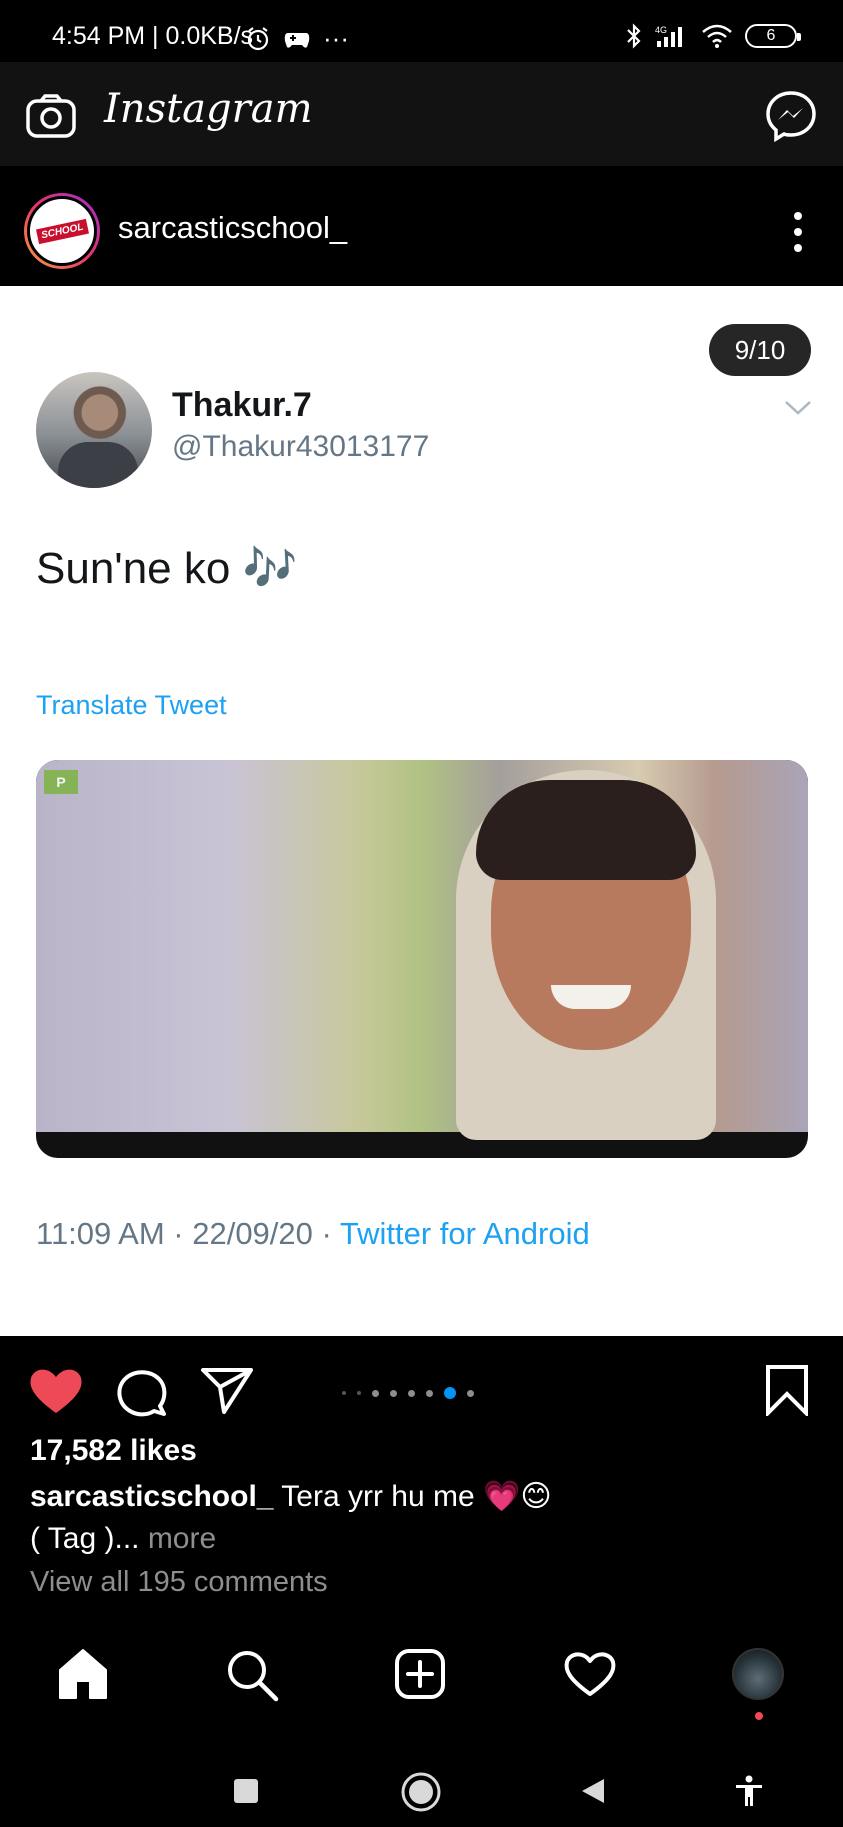 This screenshot has height=1827, width=843. Describe the element at coordinates (113, 1451) in the screenshot. I see `likes-count: 17,582 likes` at that location.